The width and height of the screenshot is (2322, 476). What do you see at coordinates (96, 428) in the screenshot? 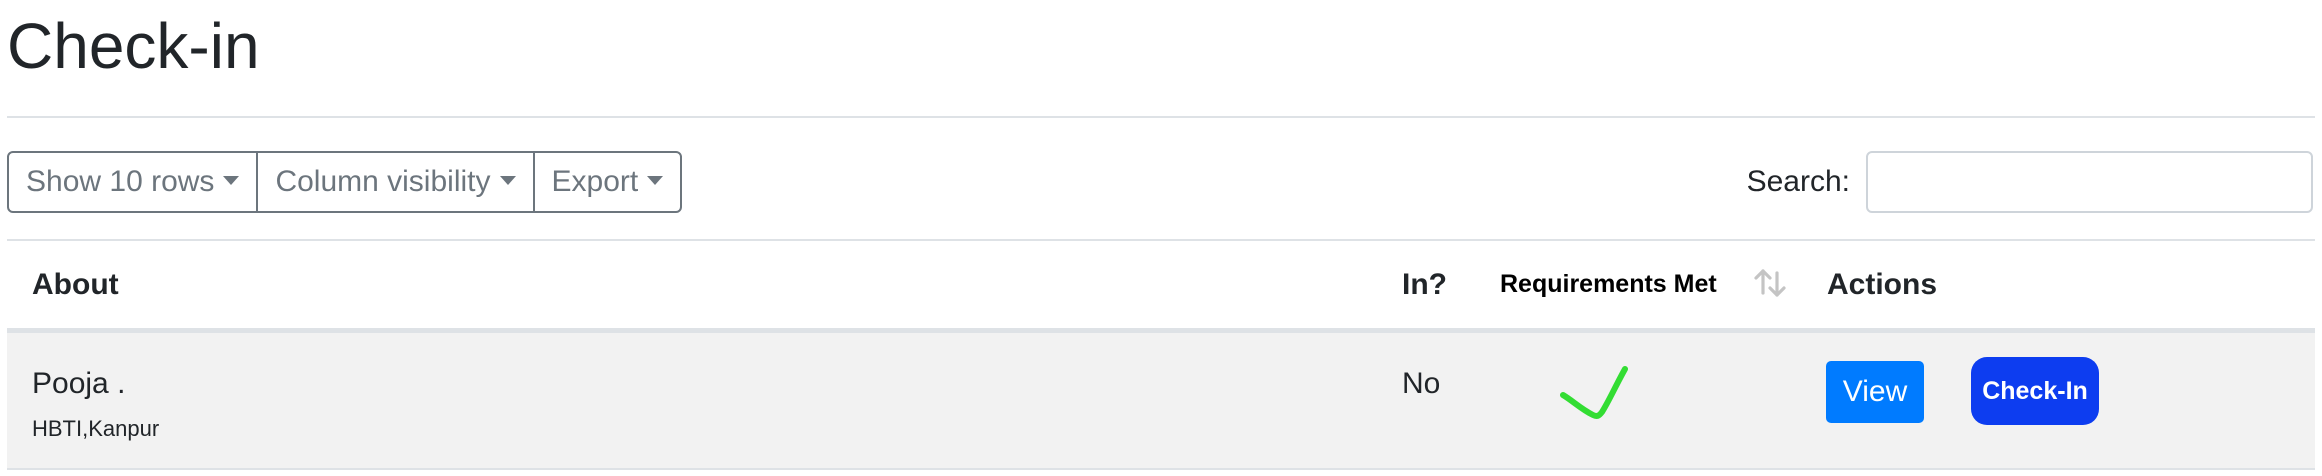
I see `attendee-organization: HBTI,Kanpur` at bounding box center [96, 428].